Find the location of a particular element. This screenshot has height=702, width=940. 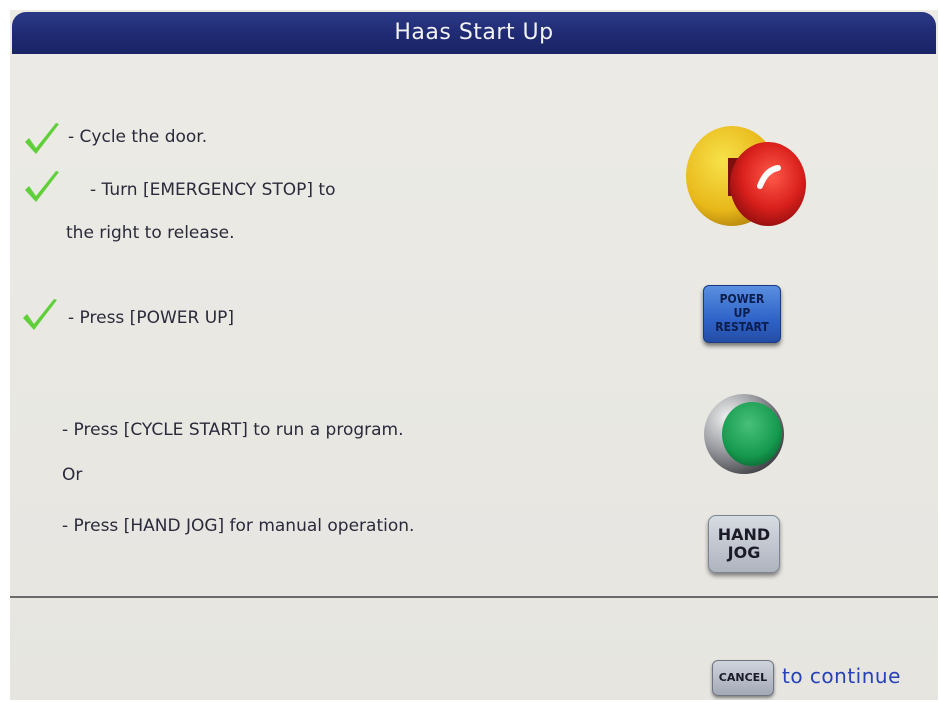

step-emergency-stop: - Turn [EMERGENCY STOP] to is located at coordinates (213, 190).